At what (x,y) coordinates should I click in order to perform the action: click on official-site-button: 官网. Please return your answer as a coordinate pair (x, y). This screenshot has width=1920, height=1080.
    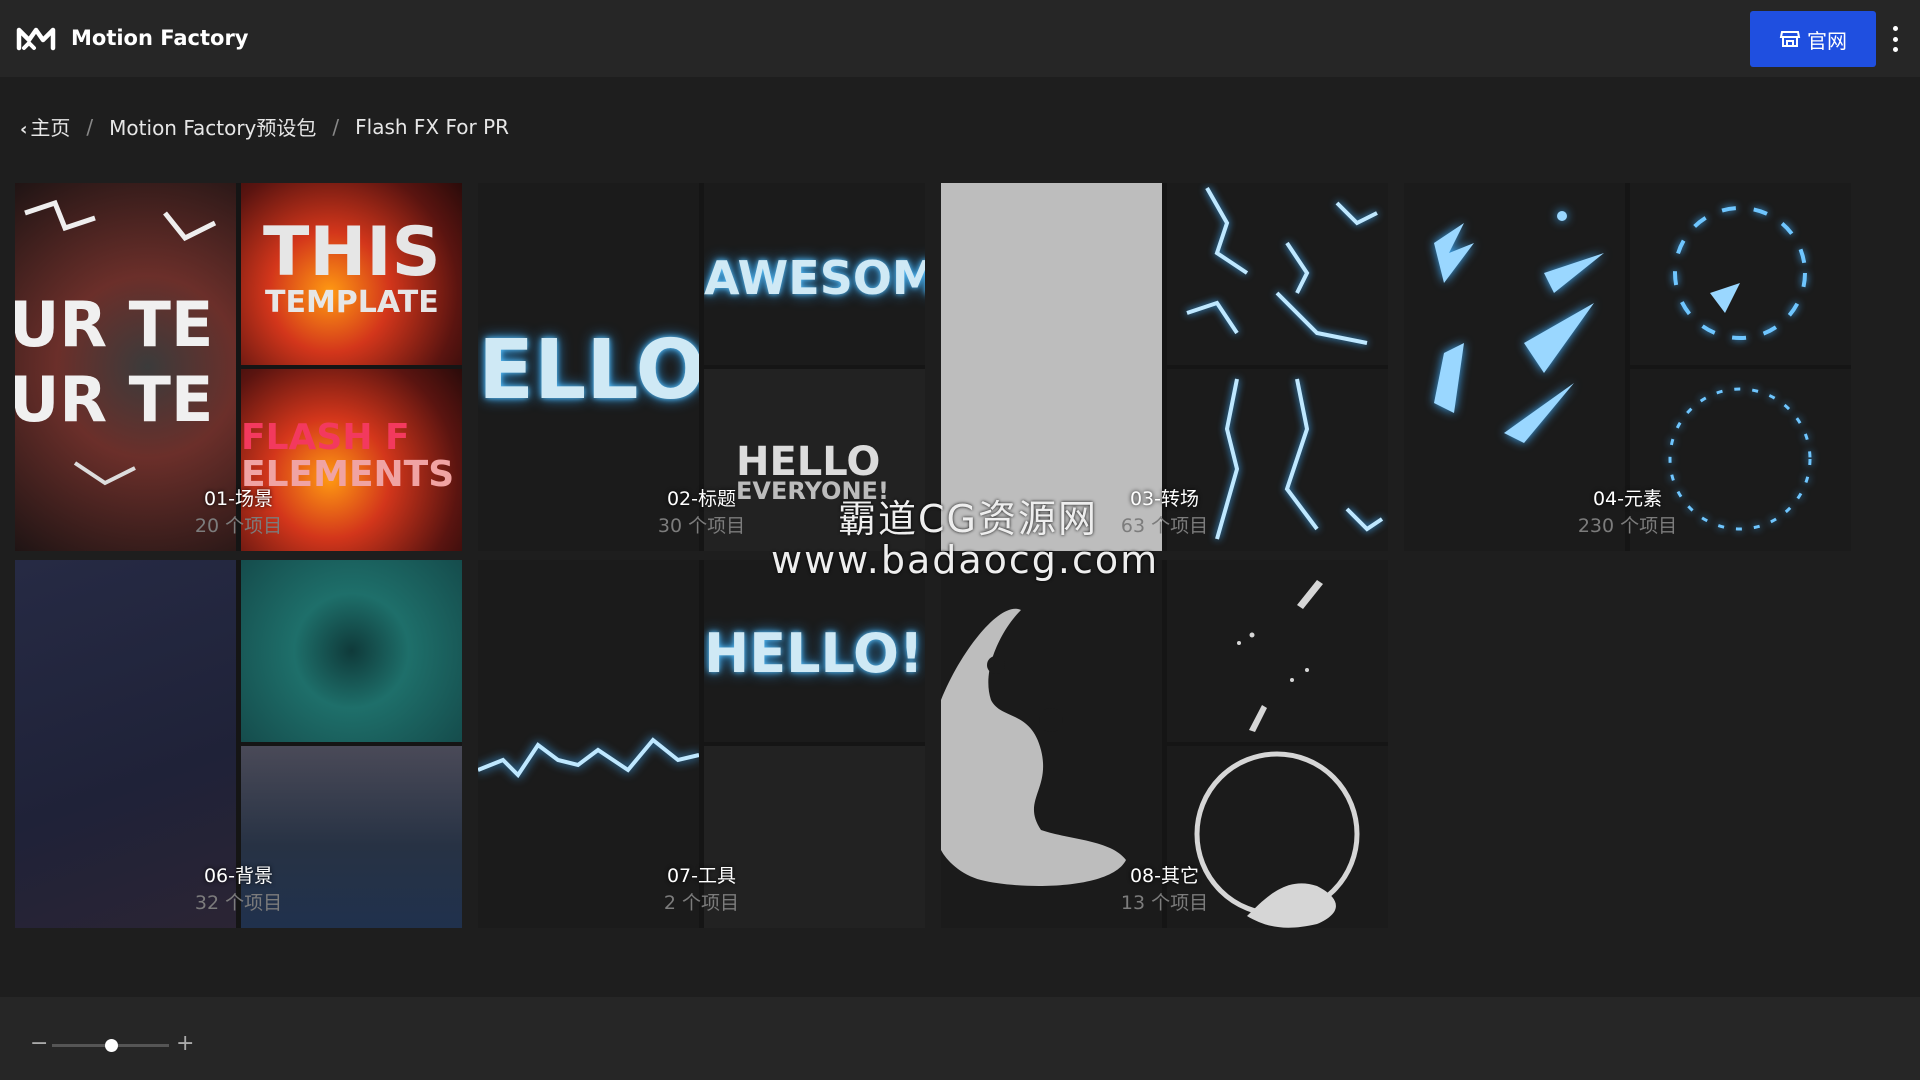
    Looking at the image, I should click on (1813, 39).